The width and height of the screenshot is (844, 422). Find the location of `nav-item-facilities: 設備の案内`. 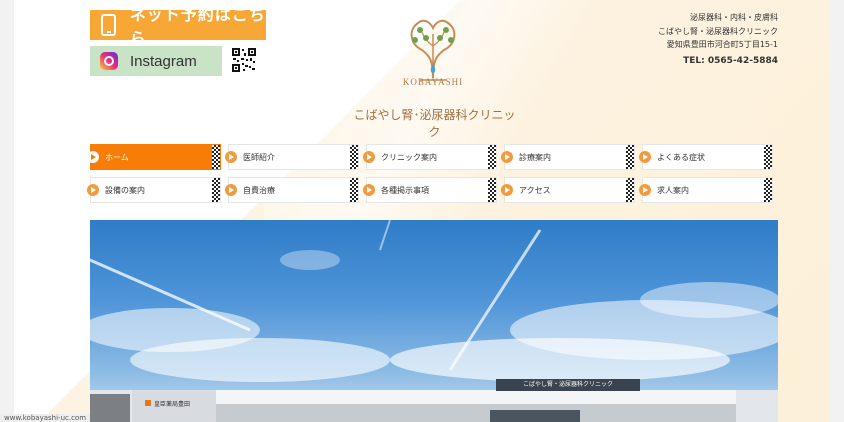

nav-item-facilities: 設備の案内 is located at coordinates (154, 190).